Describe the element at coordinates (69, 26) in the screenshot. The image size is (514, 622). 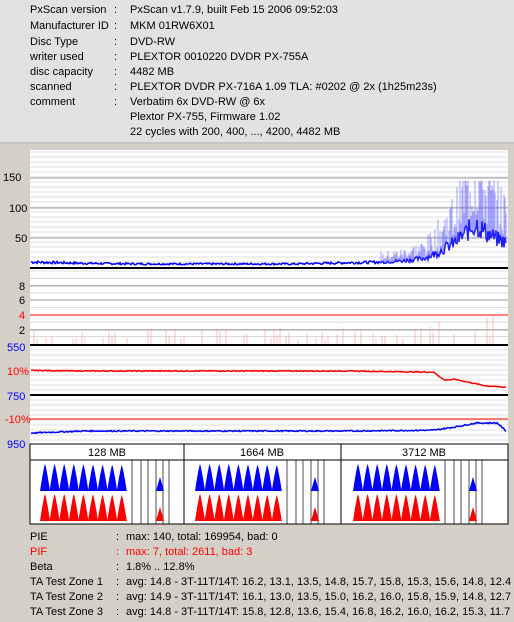
I see `info-label: Manufacturer ID` at that location.